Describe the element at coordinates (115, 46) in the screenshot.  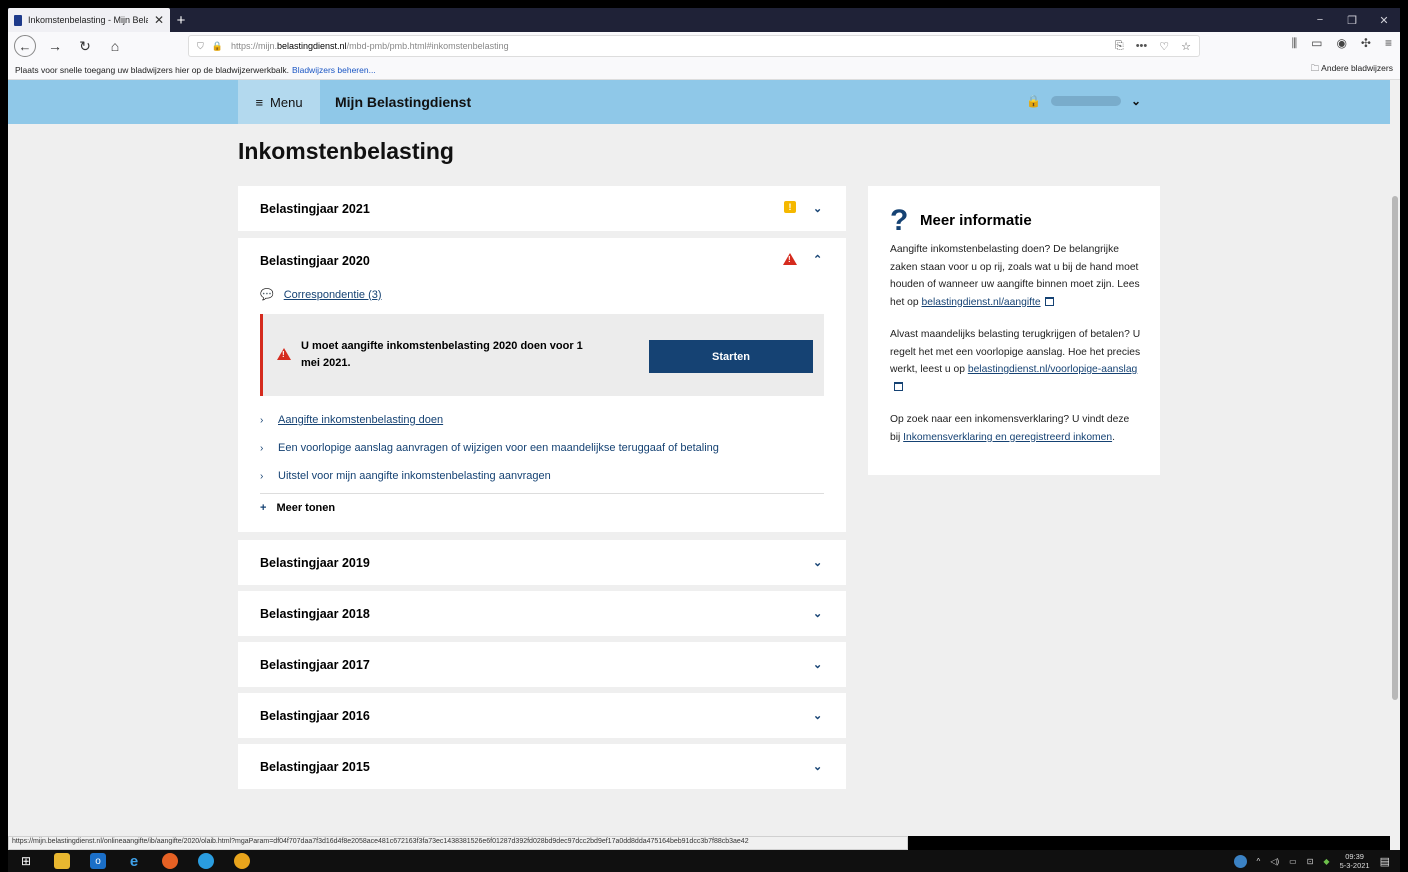
I see `home-button: ⌂` at that location.